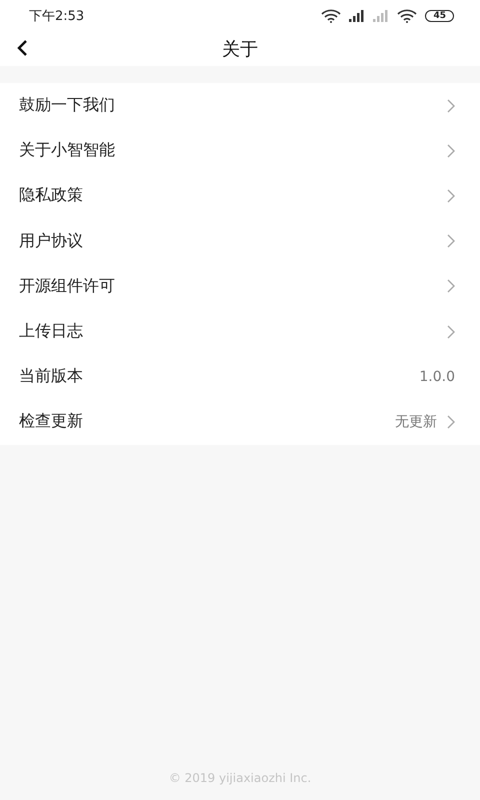 The height and width of the screenshot is (800, 480). Describe the element at coordinates (240, 421) in the screenshot. I see `menu-item: 检查更新 无更新` at that location.